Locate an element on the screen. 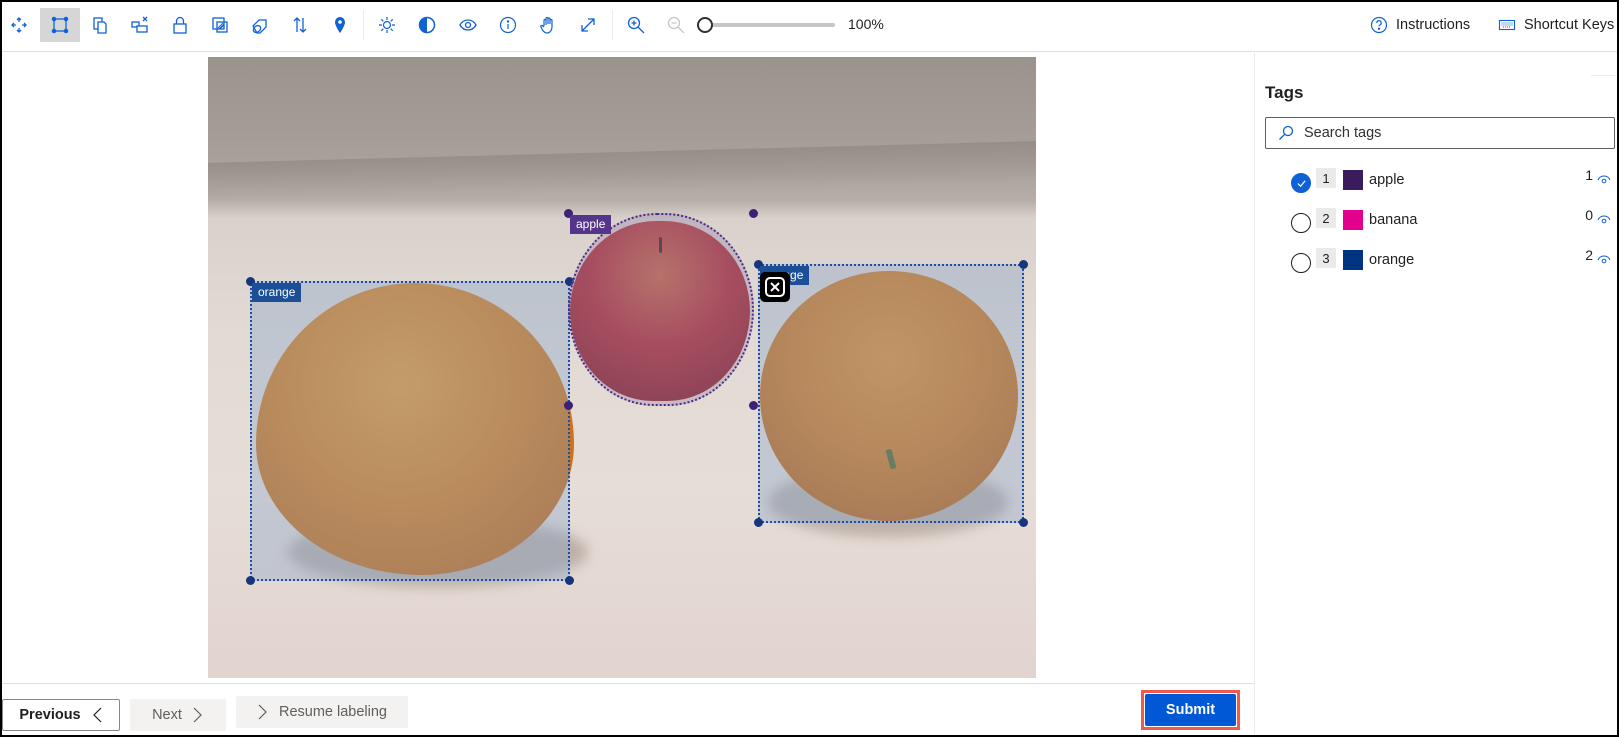 The width and height of the screenshot is (1619, 737). brightness-tool-button is located at coordinates (387, 25).